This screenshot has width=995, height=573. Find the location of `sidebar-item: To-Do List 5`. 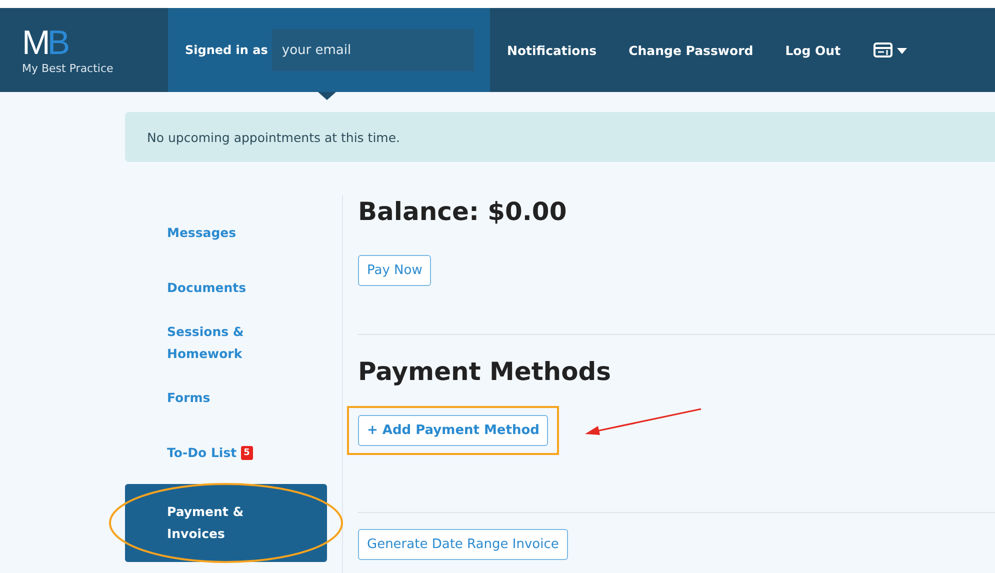

sidebar-item: To-Do List 5 is located at coordinates (226, 452).